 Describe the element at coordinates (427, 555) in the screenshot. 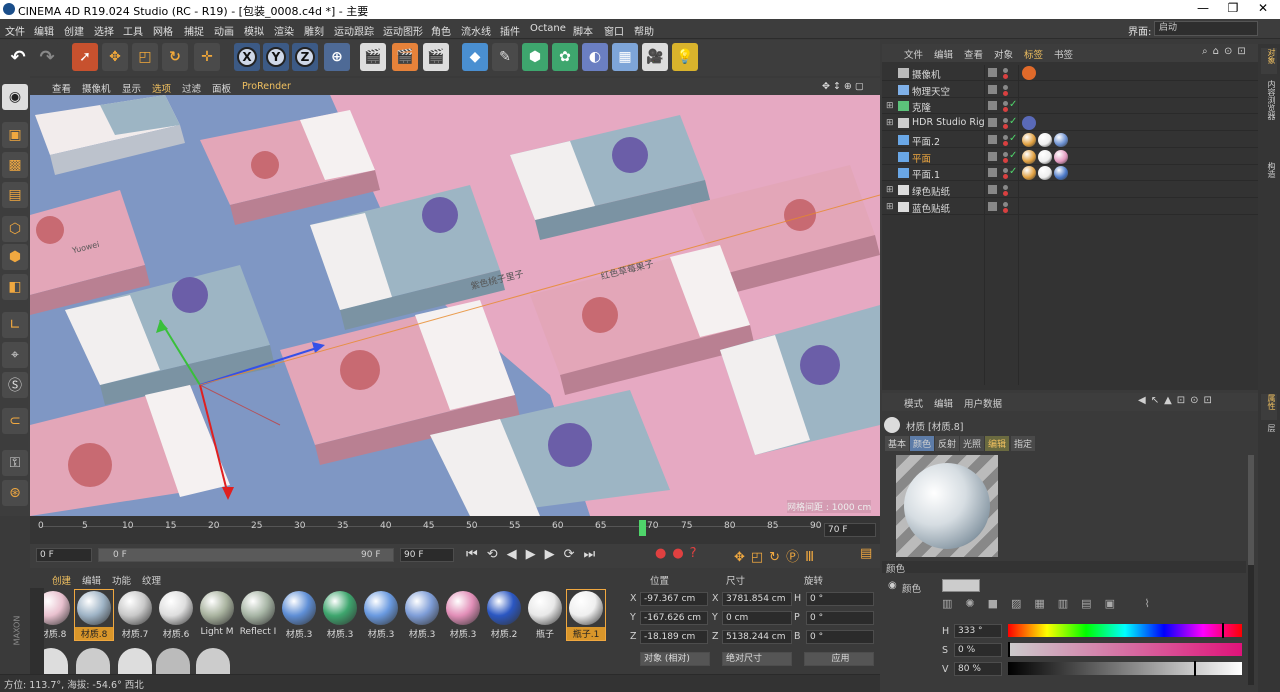

I see `end-frame-field: 90 F` at that location.